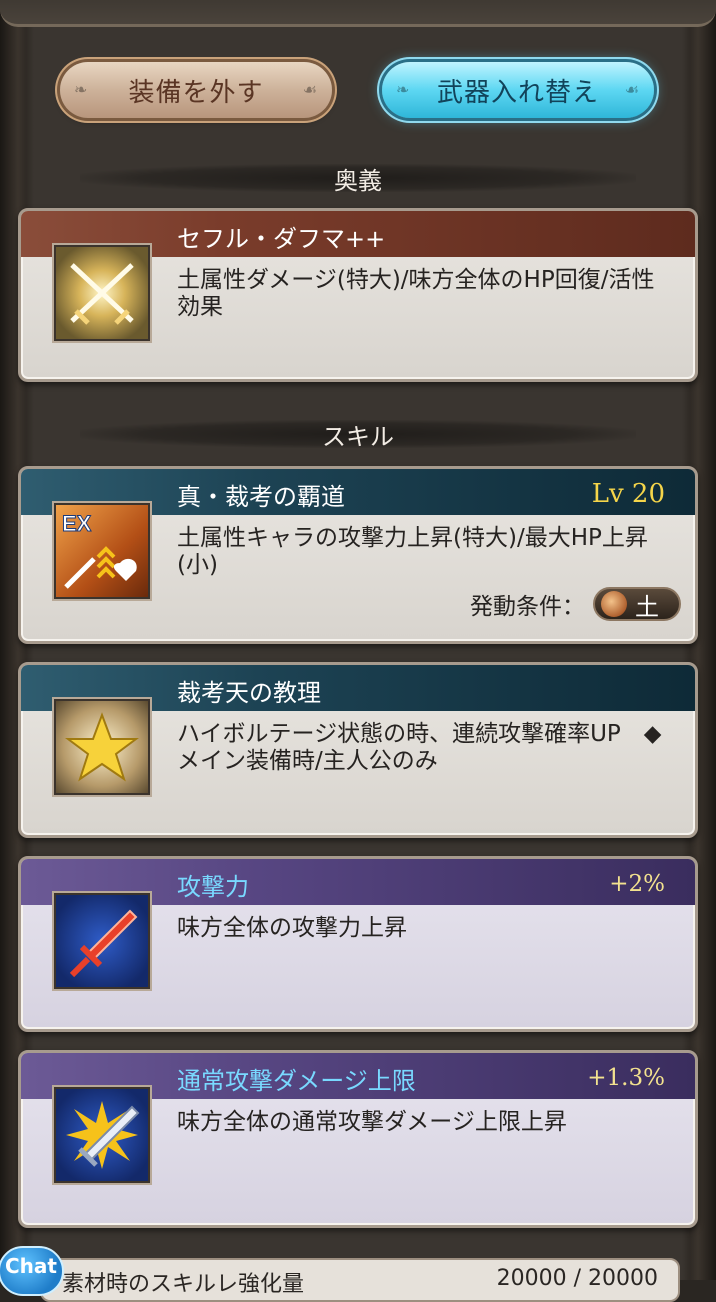 The image size is (716, 1302). What do you see at coordinates (527, 607) in the screenshot?
I see `condition-label: 発動条件：` at bounding box center [527, 607].